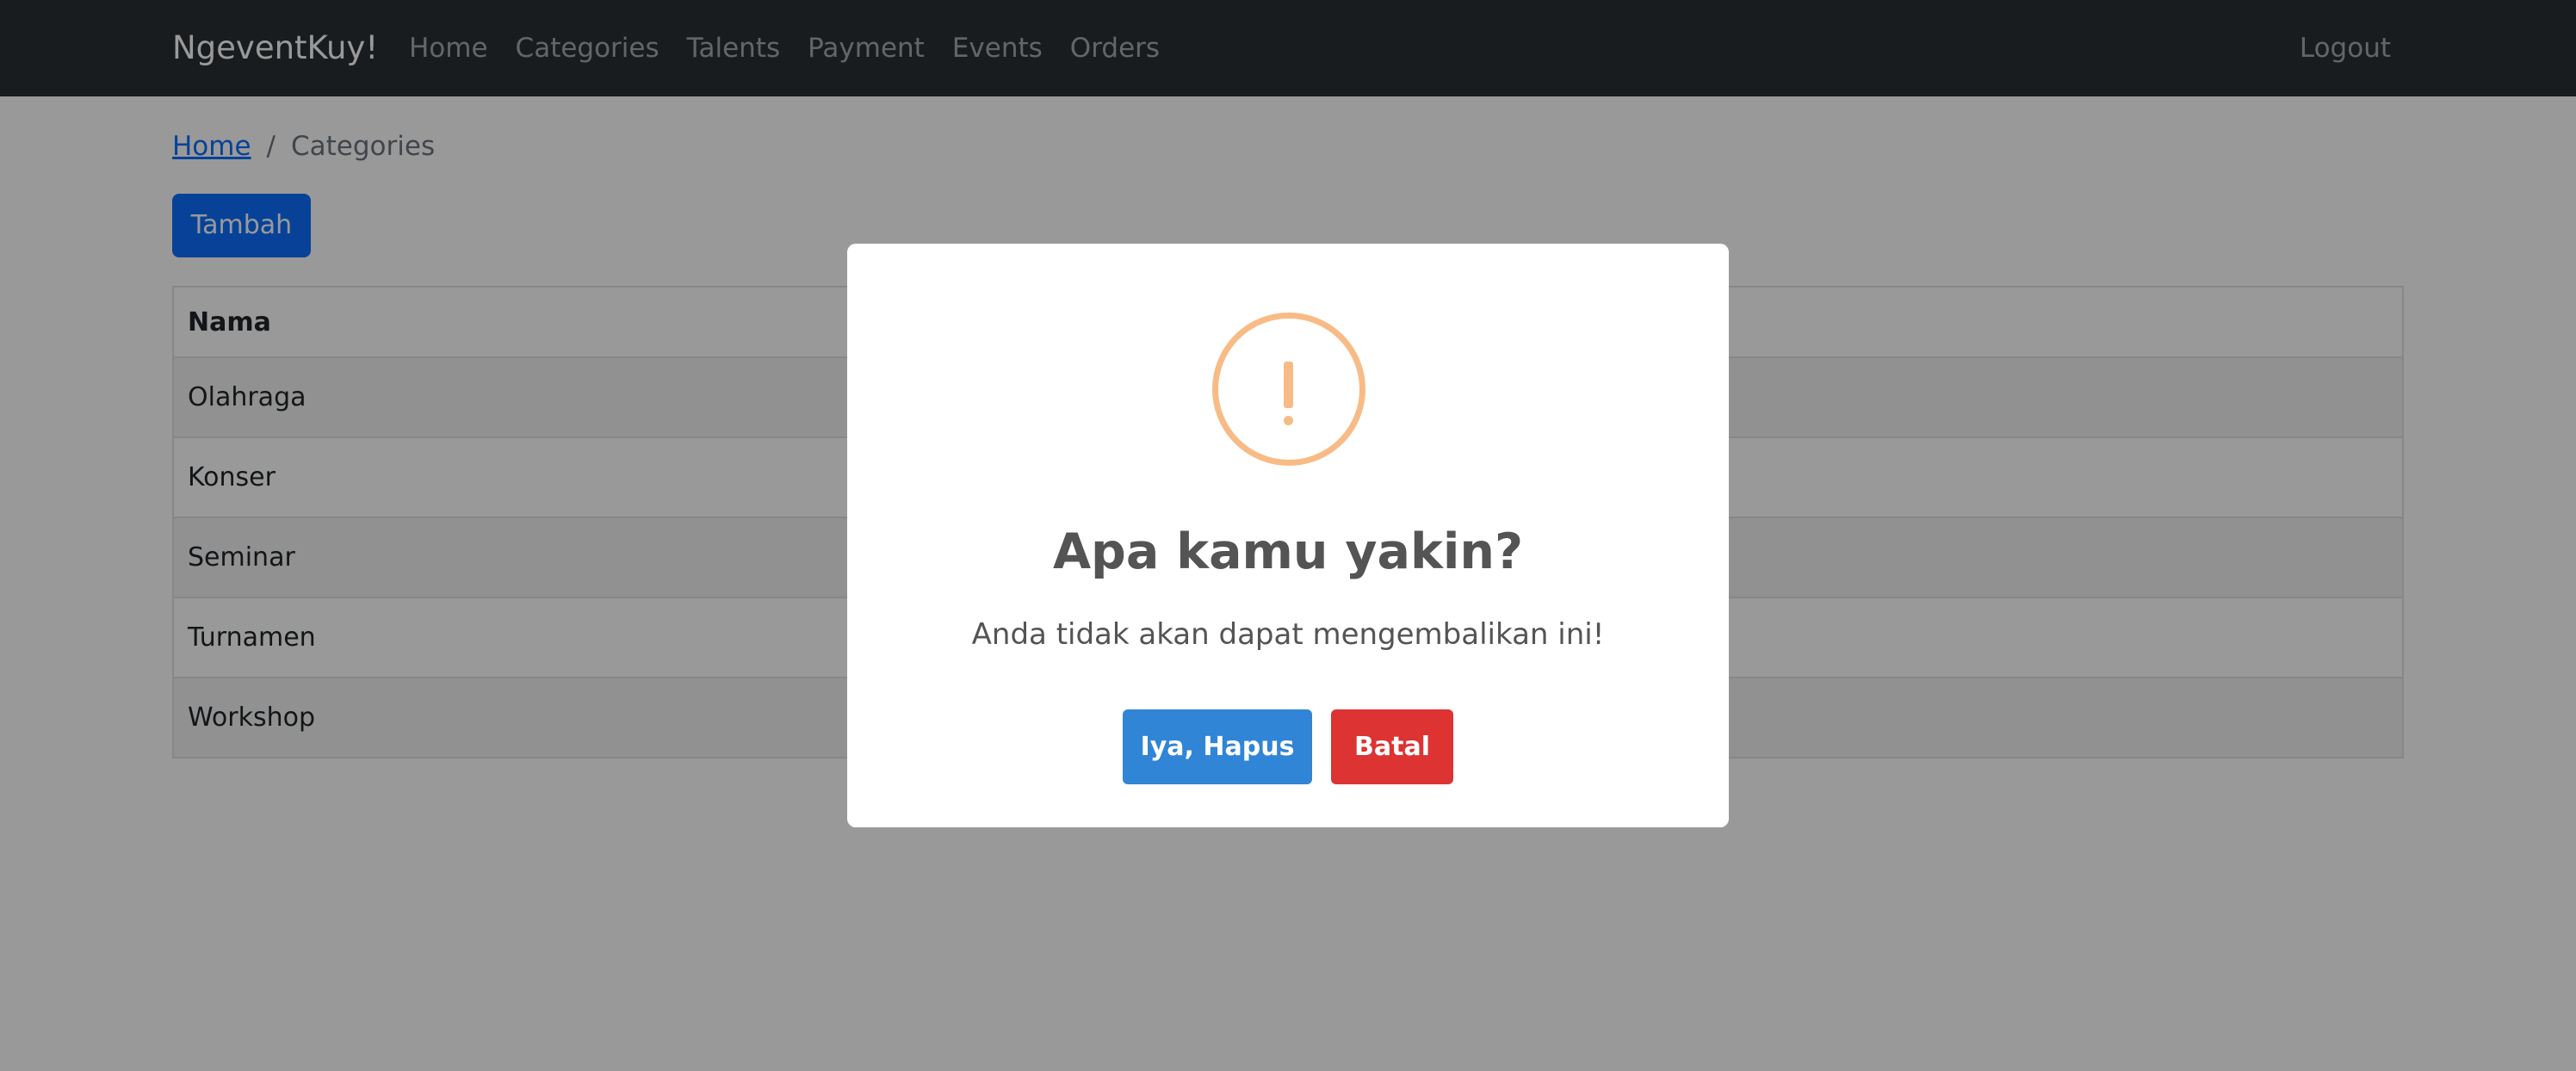  What do you see at coordinates (1289, 385) in the screenshot?
I see `warning-icon-bar` at bounding box center [1289, 385].